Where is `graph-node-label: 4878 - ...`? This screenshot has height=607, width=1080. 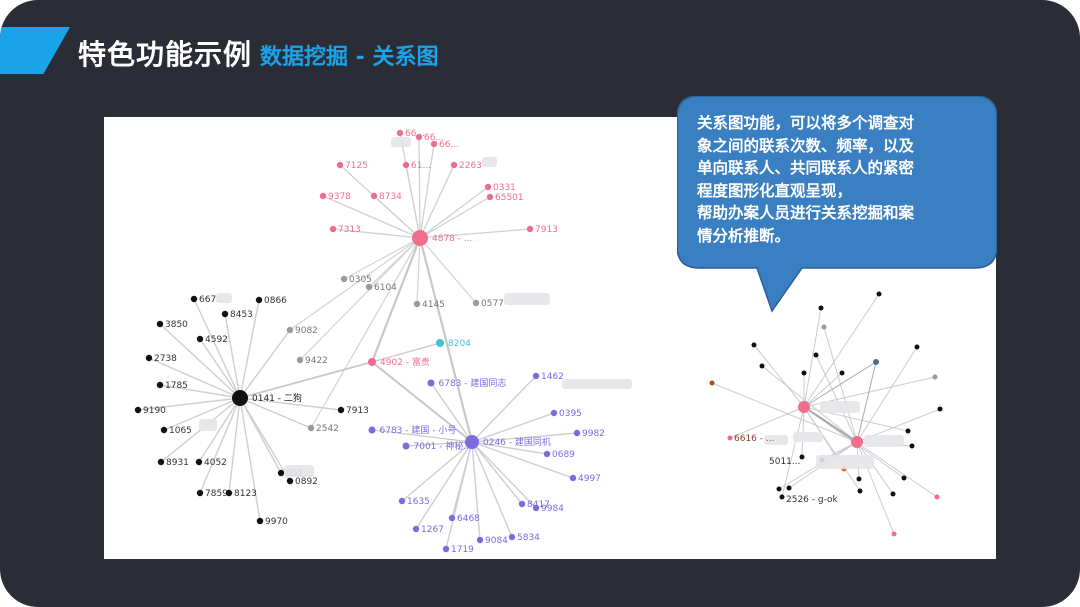
graph-node-label: 4878 - ... is located at coordinates (452, 239).